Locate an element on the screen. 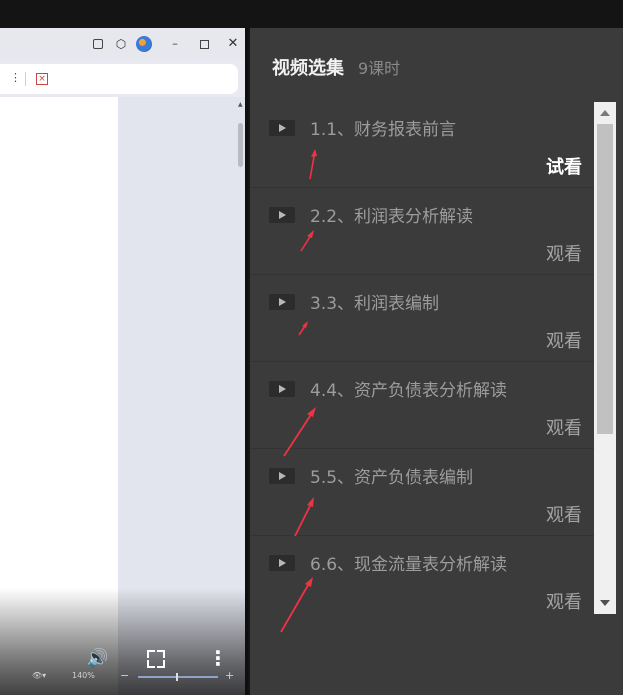  zoom-slider-knob is located at coordinates (177, 677).